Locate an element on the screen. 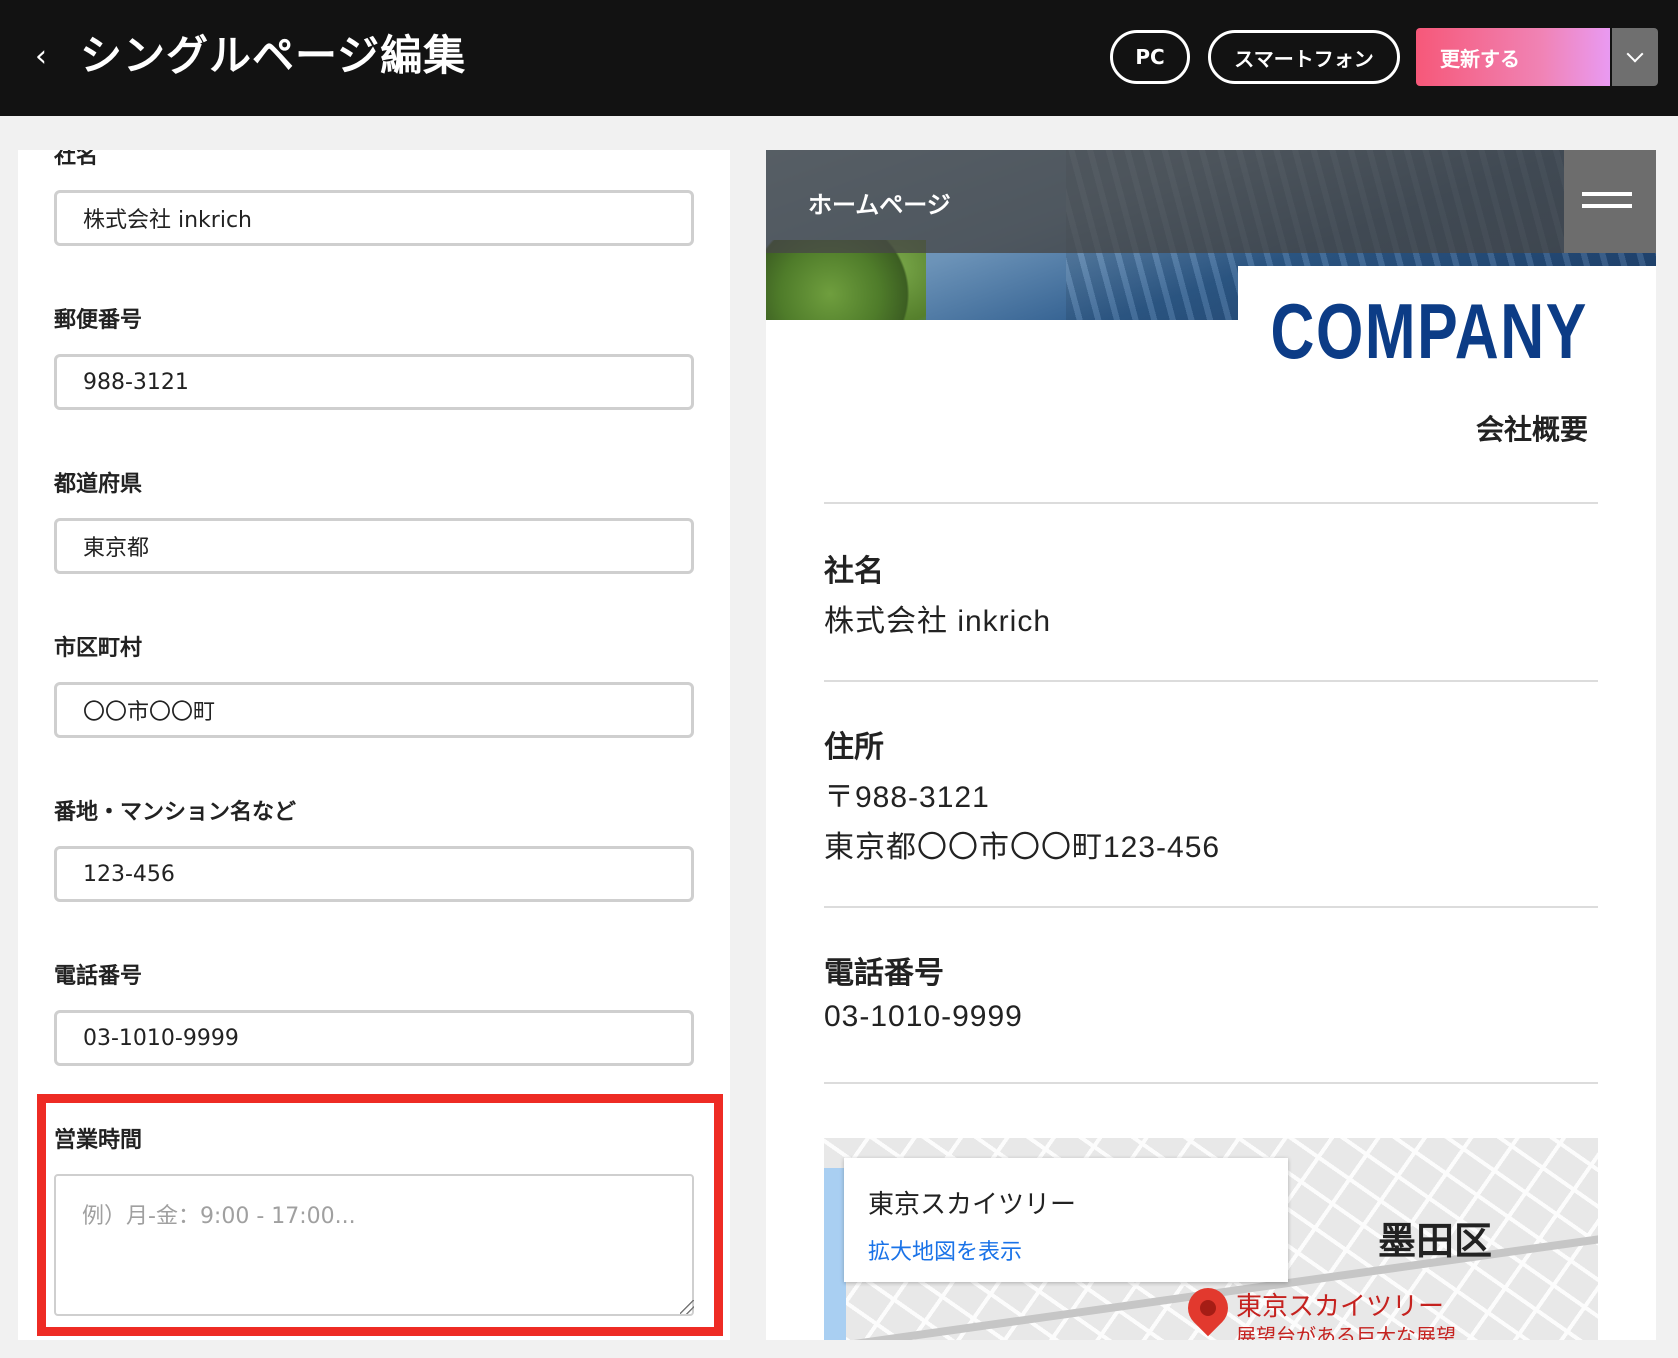  company-name-input: 株式会社 inkrich is located at coordinates (374, 218).